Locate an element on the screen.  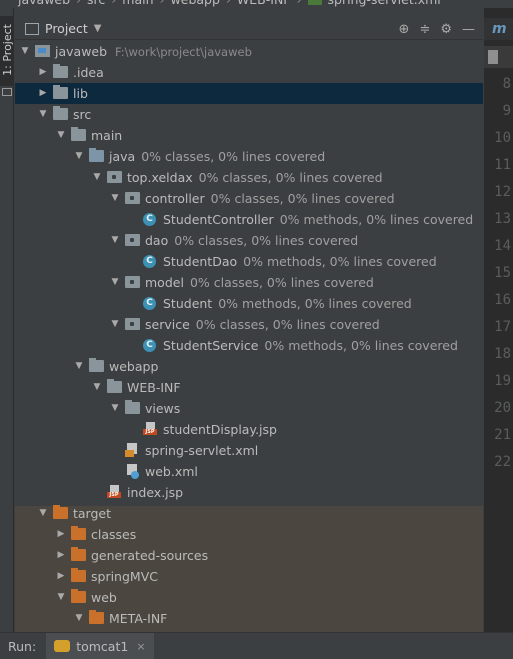
tree-row: ▼ java 0% classes, 0% lines covered is located at coordinates (249, 156).